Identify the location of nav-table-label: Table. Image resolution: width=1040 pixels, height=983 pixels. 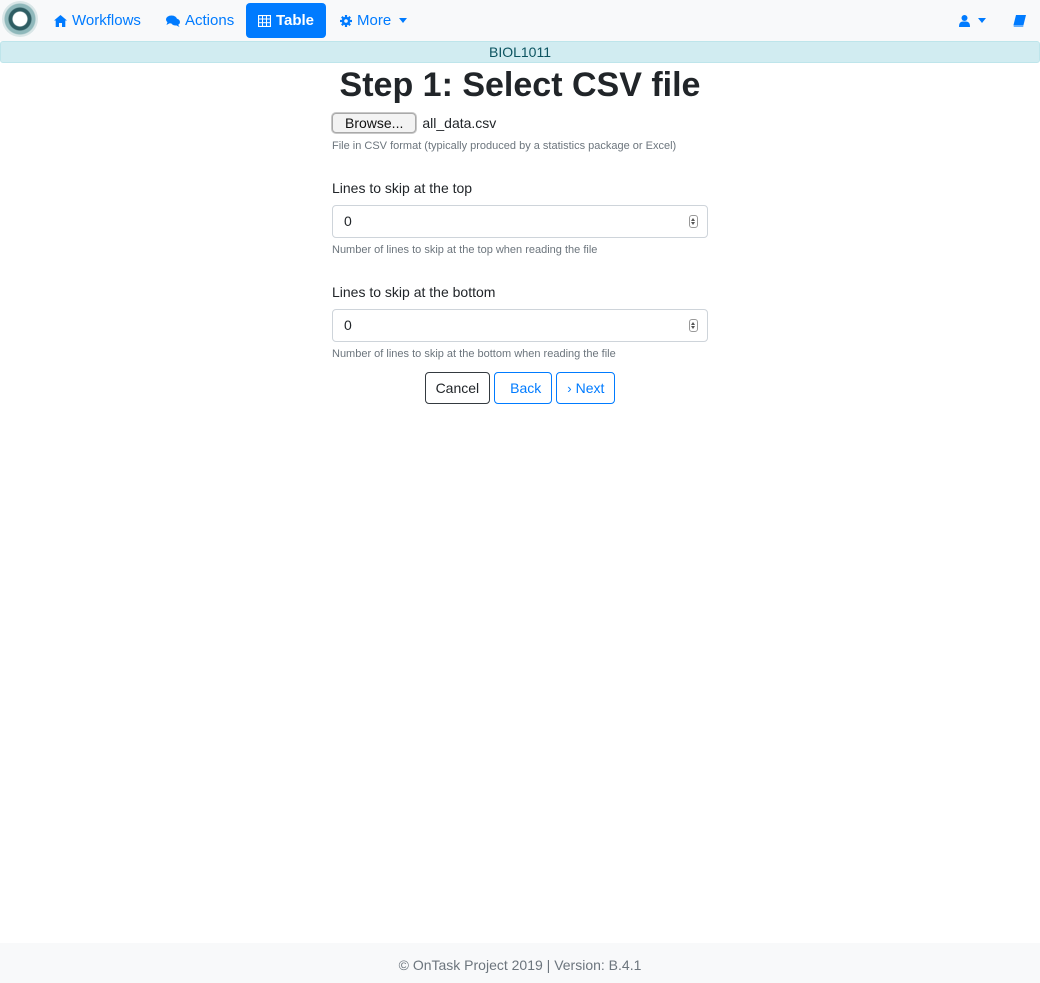
(295, 20).